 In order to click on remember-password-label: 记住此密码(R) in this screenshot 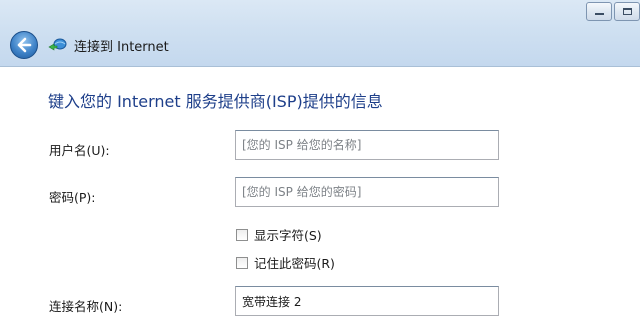, I will do `click(294, 263)`.